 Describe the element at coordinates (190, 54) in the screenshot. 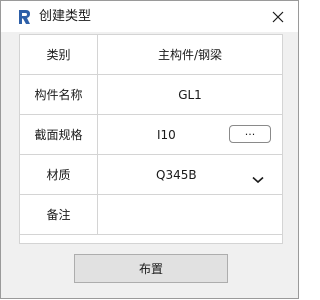

I see `category-value: 主构件/钢梁` at that location.